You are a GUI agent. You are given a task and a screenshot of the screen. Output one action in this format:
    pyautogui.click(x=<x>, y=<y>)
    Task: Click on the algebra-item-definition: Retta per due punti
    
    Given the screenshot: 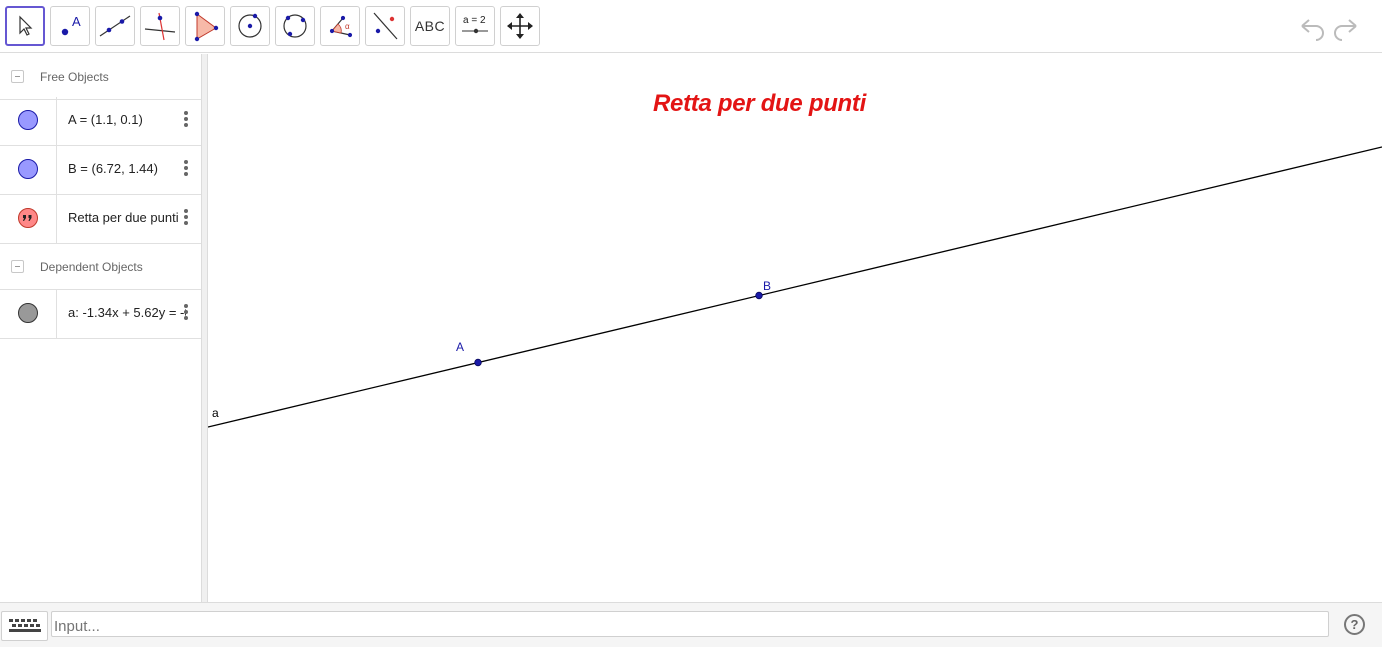 What is the action you would take?
    pyautogui.click(x=127, y=217)
    